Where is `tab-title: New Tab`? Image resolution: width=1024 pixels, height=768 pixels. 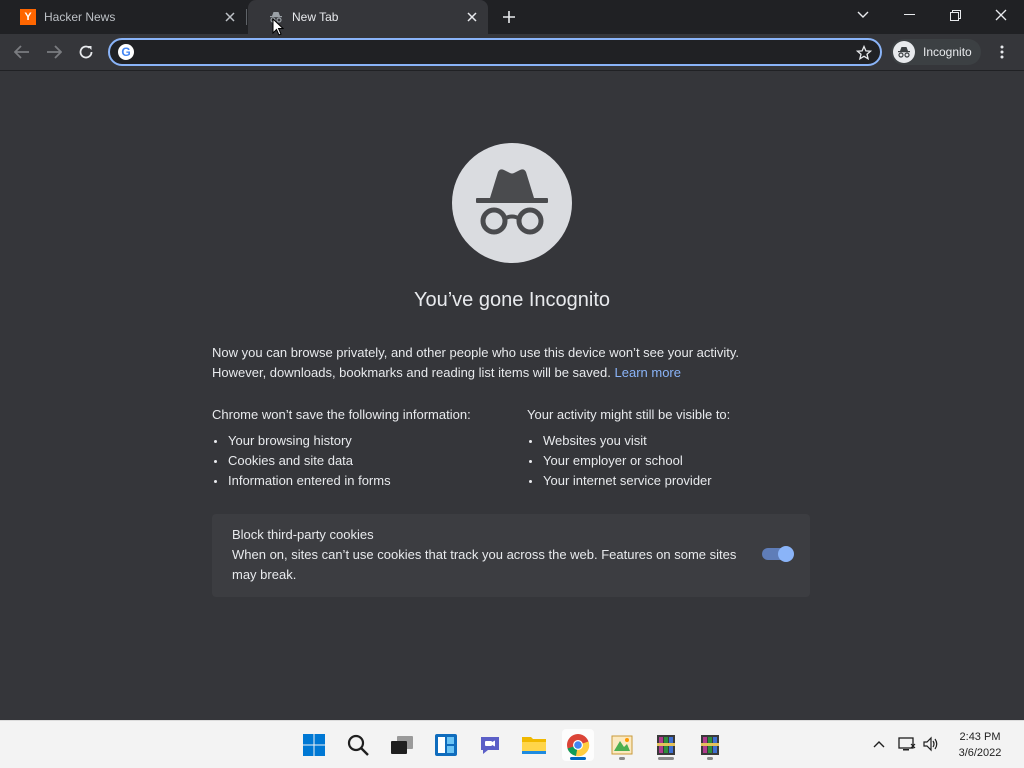
tab-title: New Tab is located at coordinates (315, 17).